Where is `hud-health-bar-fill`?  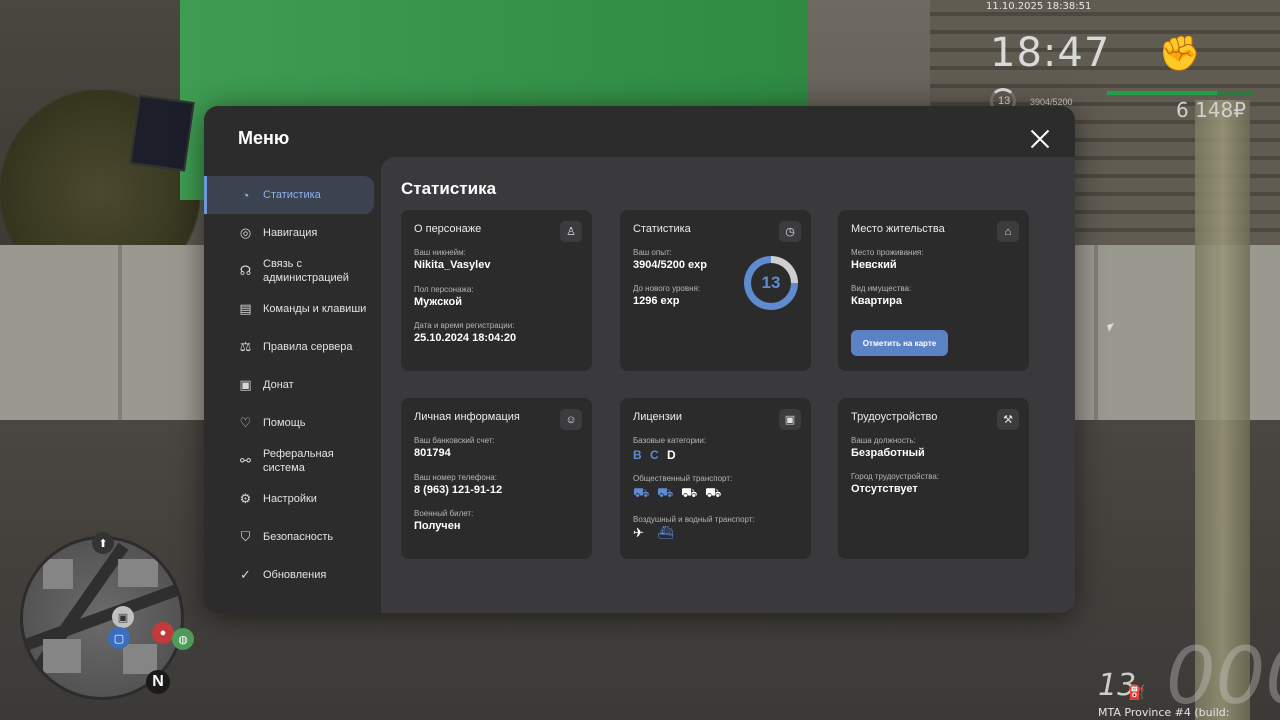
hud-health-bar-fill is located at coordinates (1162, 93).